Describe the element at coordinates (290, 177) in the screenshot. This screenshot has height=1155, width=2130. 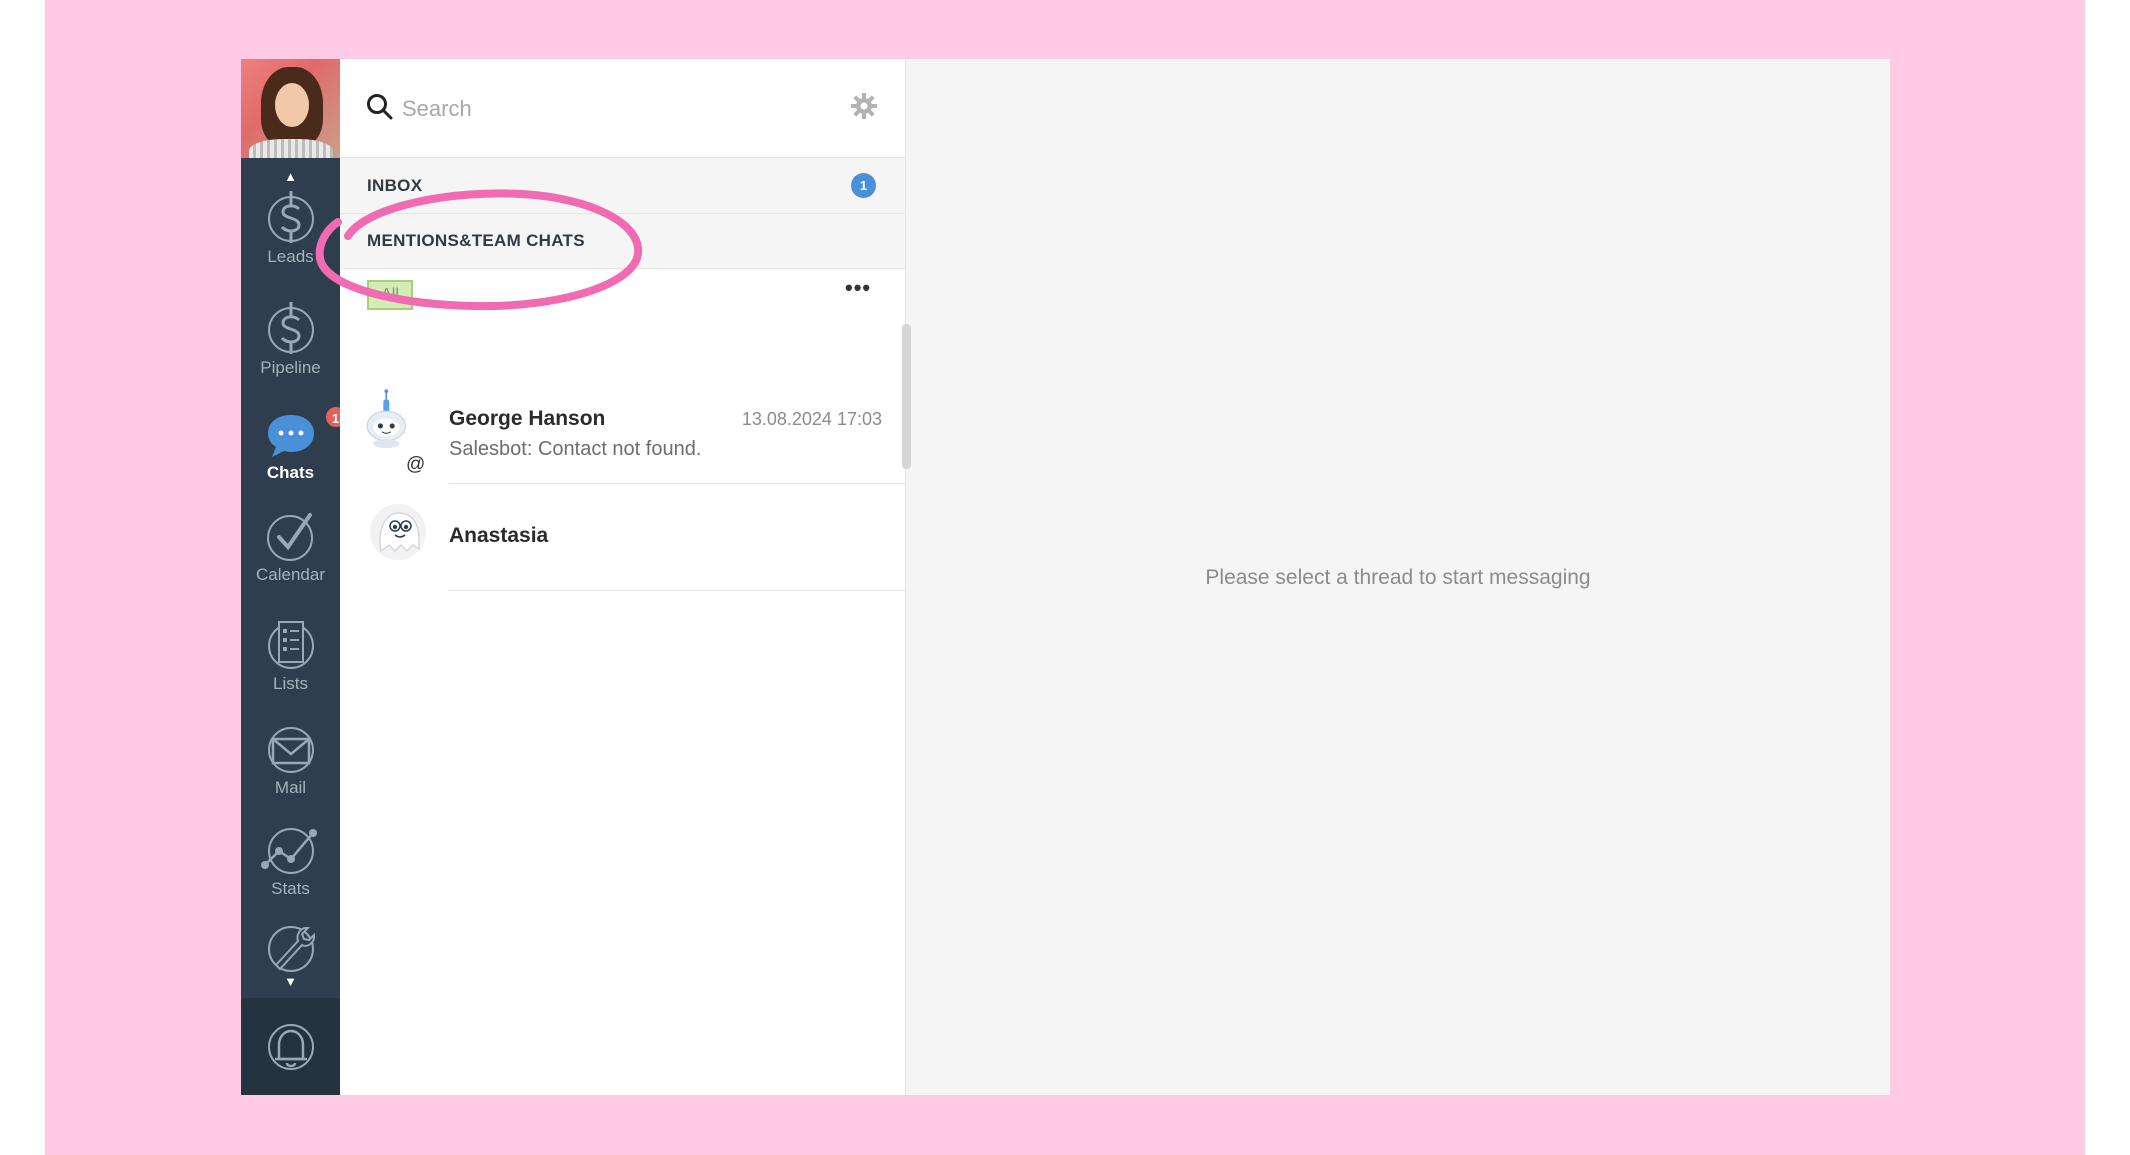
I see `scroll-up-arrow-icon: ▲` at that location.